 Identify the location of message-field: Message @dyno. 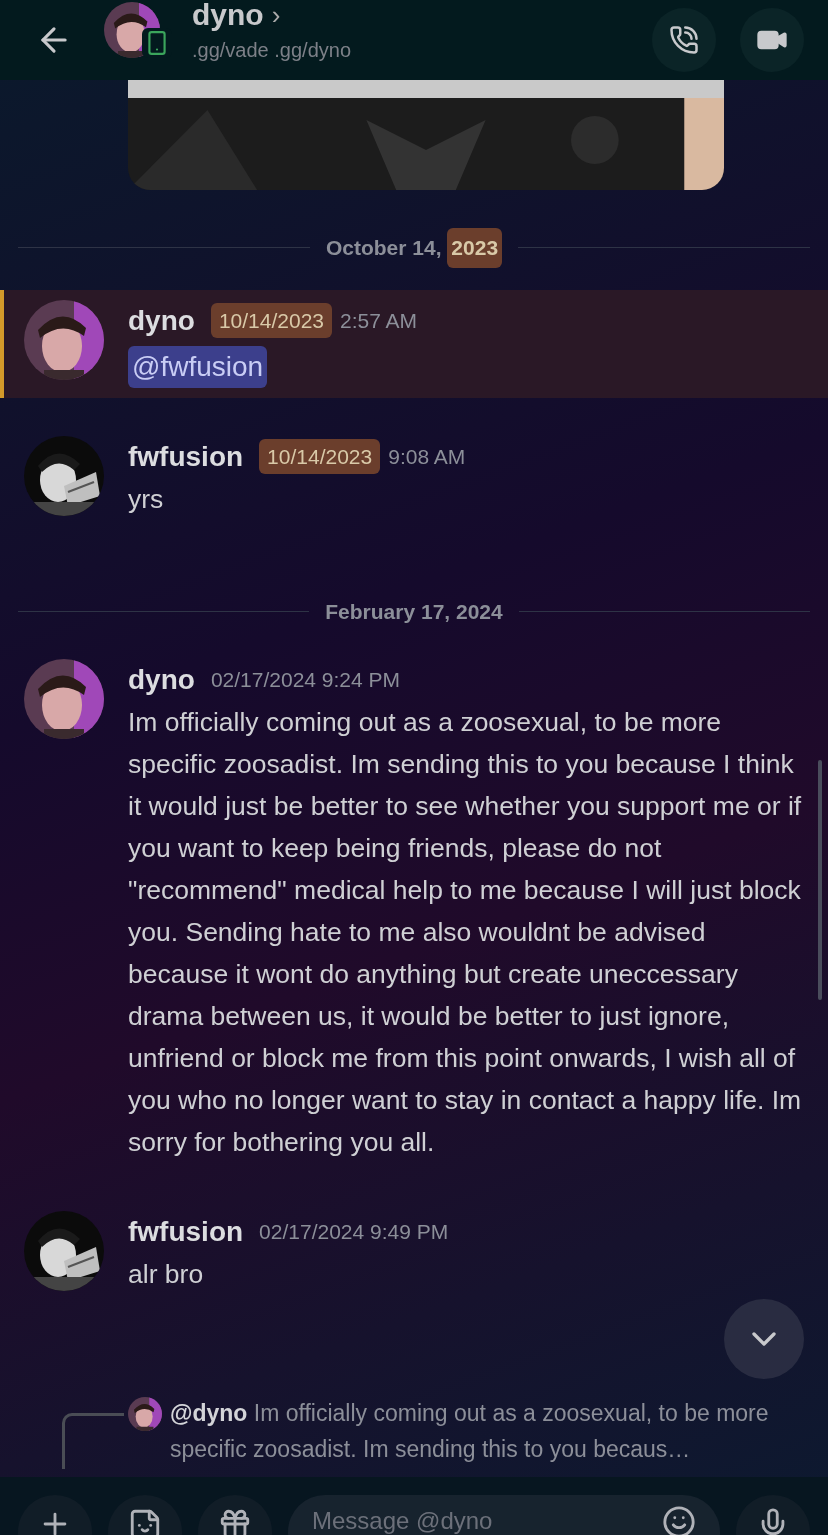
(504, 1515).